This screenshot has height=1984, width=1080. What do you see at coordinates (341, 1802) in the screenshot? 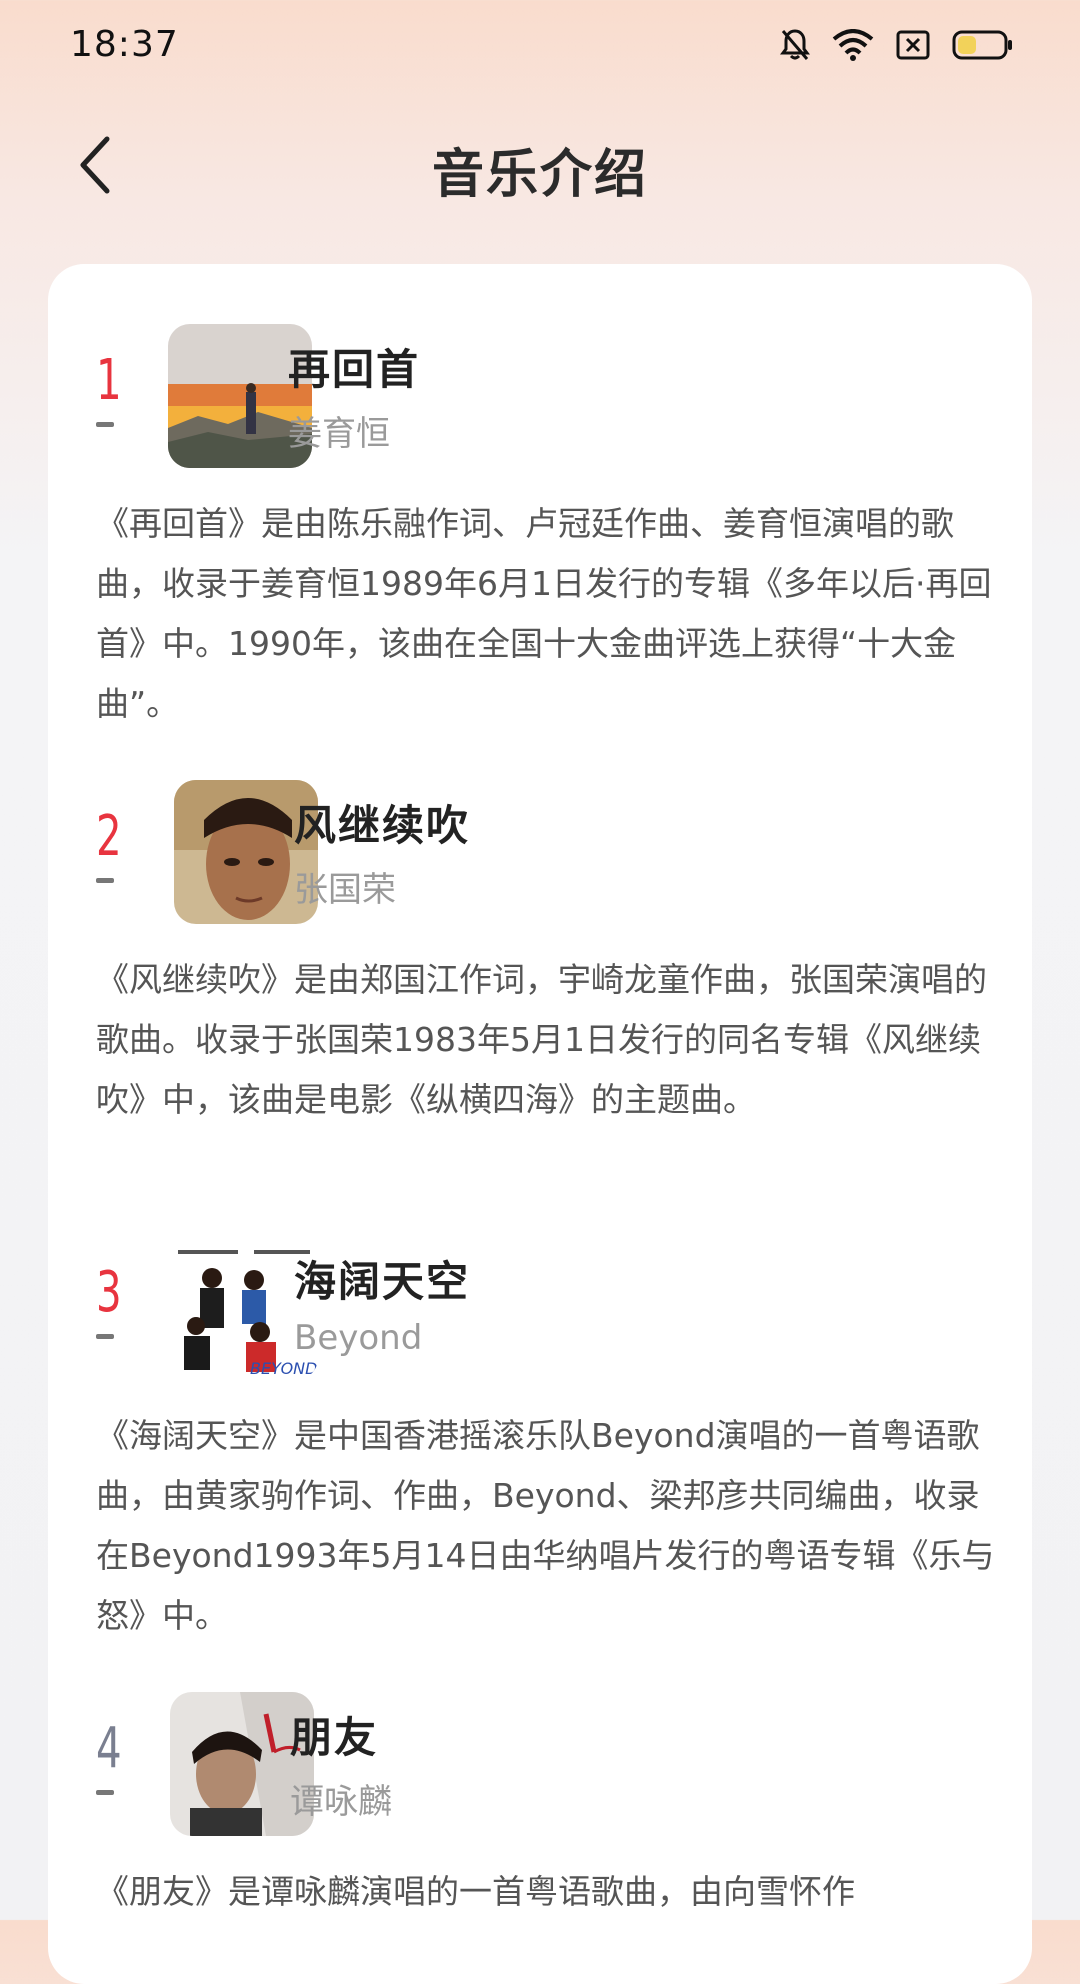
I see `song-artist: 谭咏麟` at bounding box center [341, 1802].